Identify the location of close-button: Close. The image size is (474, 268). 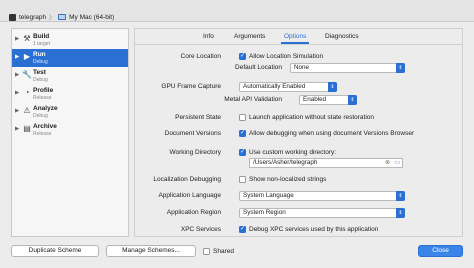
(440, 251).